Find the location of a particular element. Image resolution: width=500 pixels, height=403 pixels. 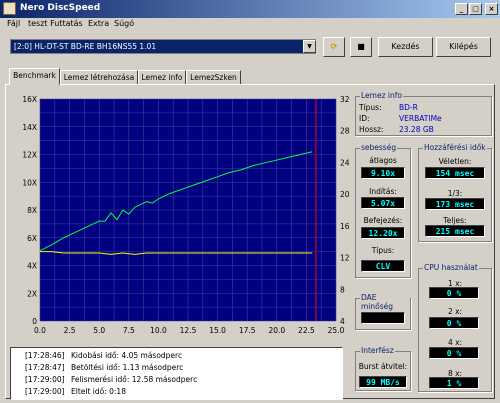

start-button: Kezdés is located at coordinates (405, 47).